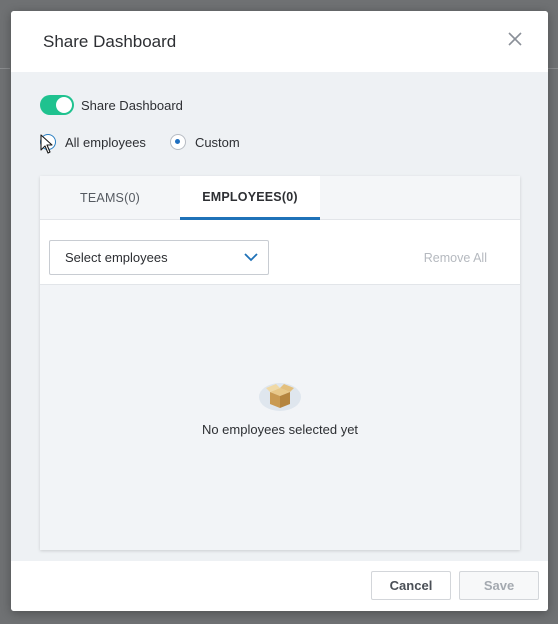 This screenshot has width=558, height=624. What do you see at coordinates (280, 397) in the screenshot?
I see `empty-box-icon` at bounding box center [280, 397].